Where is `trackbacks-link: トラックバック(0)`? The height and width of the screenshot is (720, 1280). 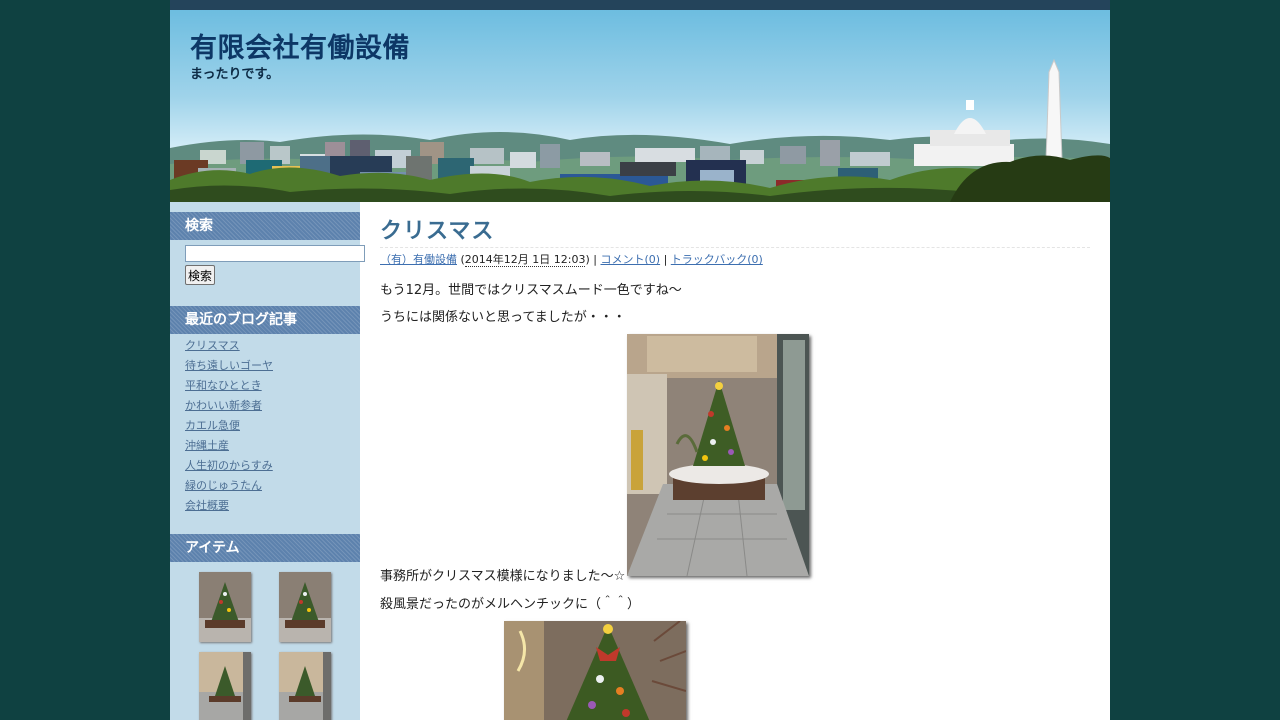 trackbacks-link: トラックバック(0) is located at coordinates (717, 259).